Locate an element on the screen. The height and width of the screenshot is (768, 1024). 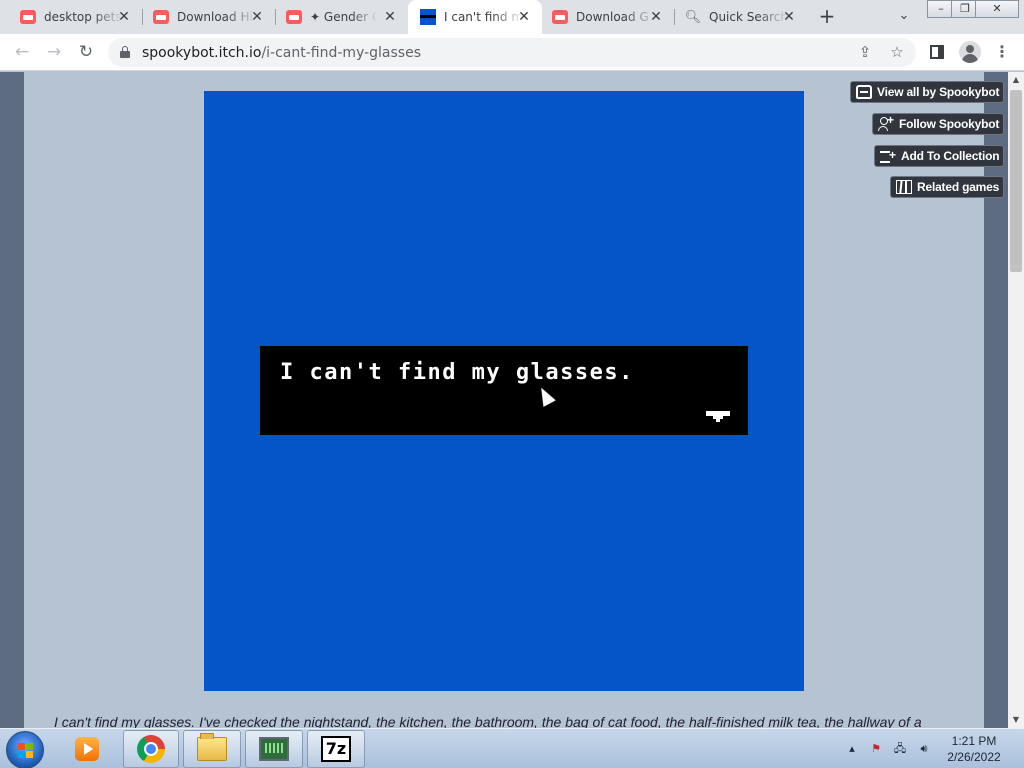
url-domain: spookybot.itch.io is located at coordinates (202, 53).